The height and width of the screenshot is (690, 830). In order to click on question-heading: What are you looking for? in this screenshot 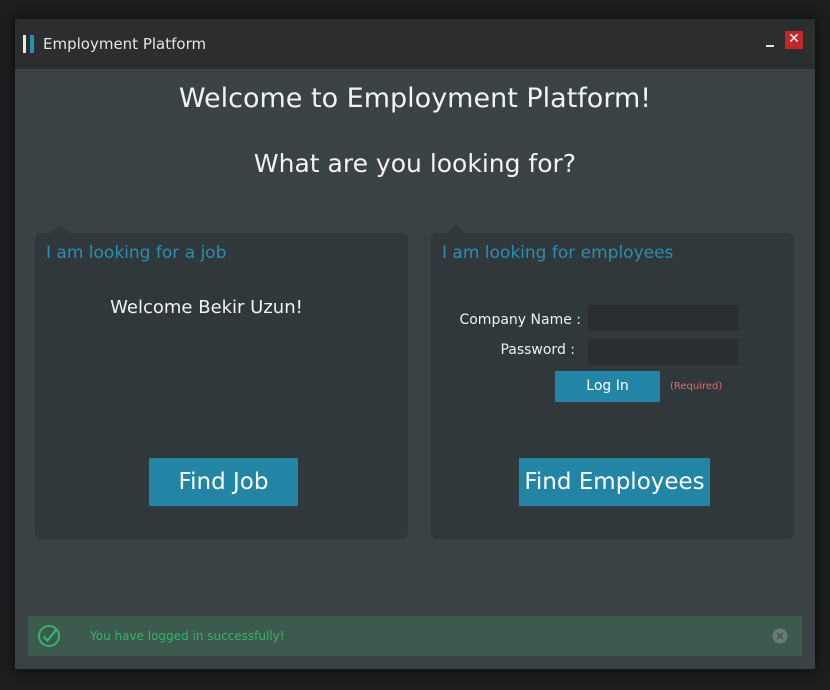, I will do `click(415, 163)`.